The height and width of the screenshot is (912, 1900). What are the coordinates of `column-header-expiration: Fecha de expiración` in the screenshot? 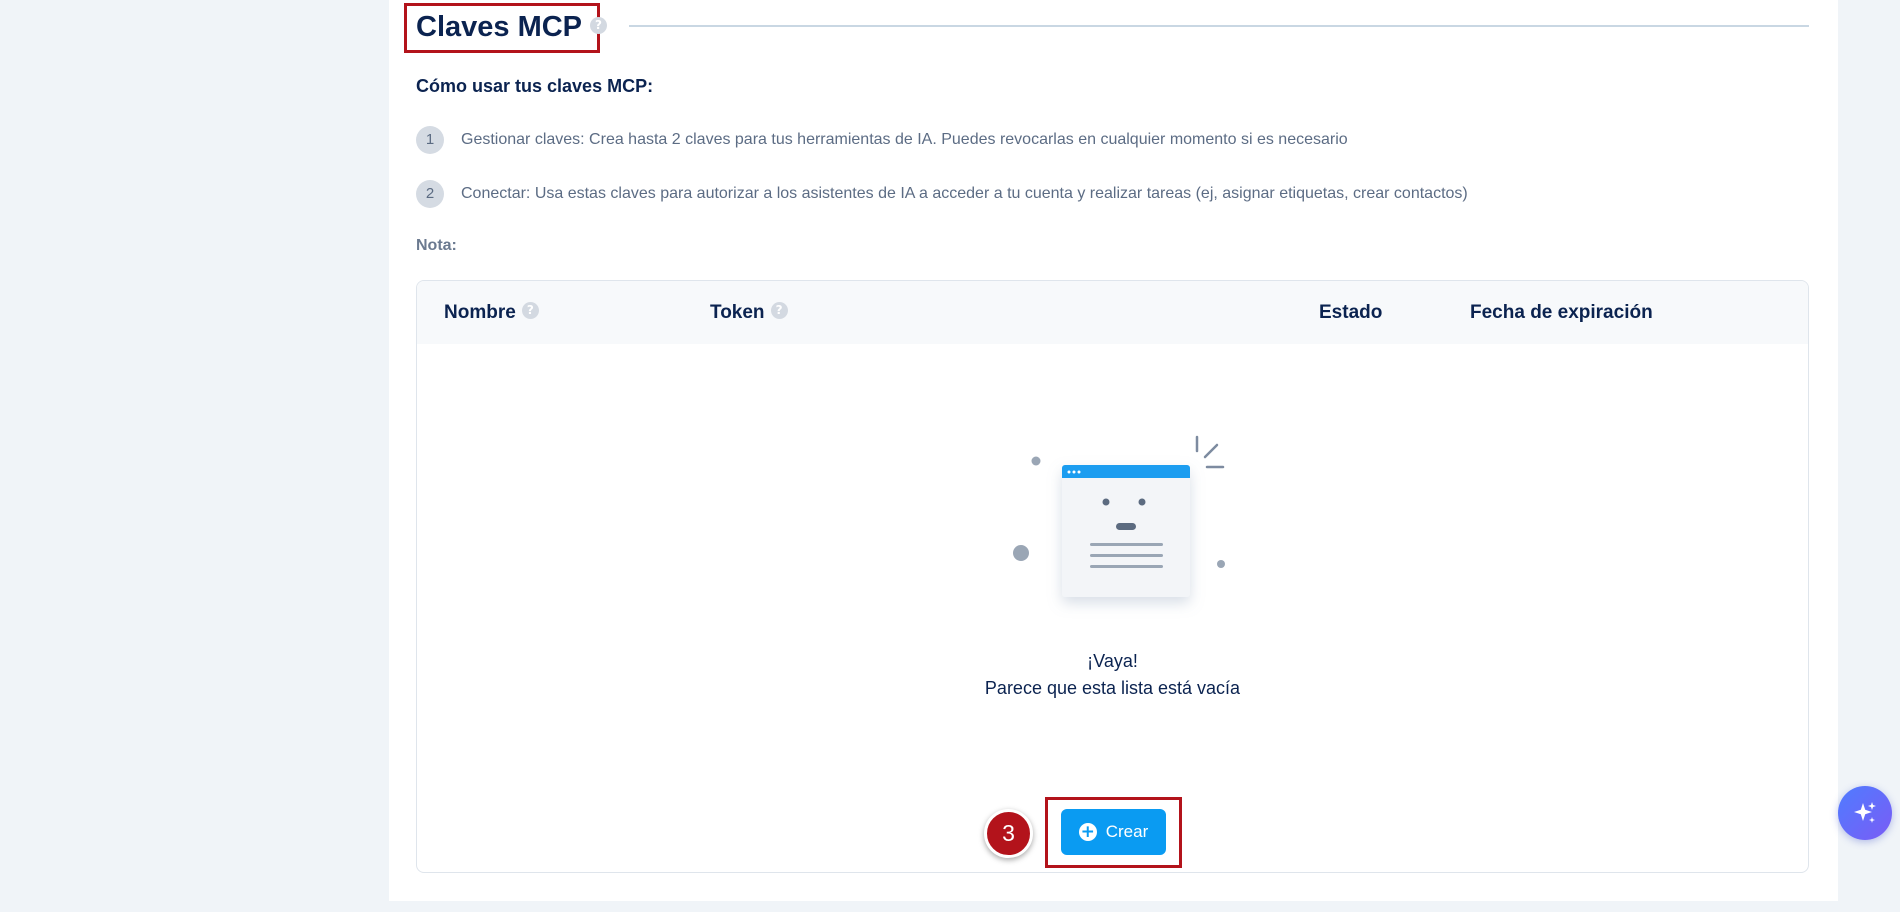 It's located at (1561, 312).